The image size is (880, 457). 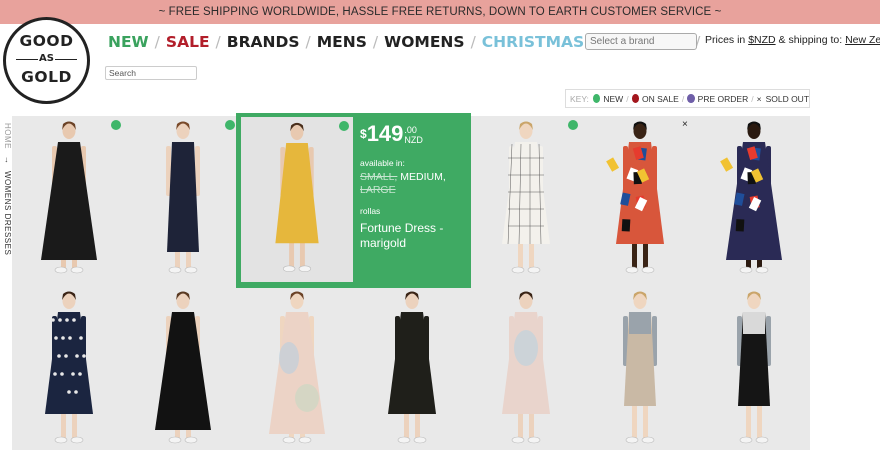 I want to click on size-small-sold-out: SMALL,, so click(x=379, y=177).